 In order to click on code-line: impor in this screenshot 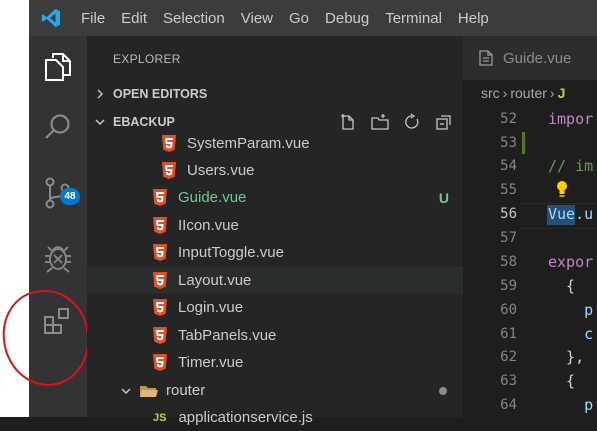, I will do `click(570, 119)`.